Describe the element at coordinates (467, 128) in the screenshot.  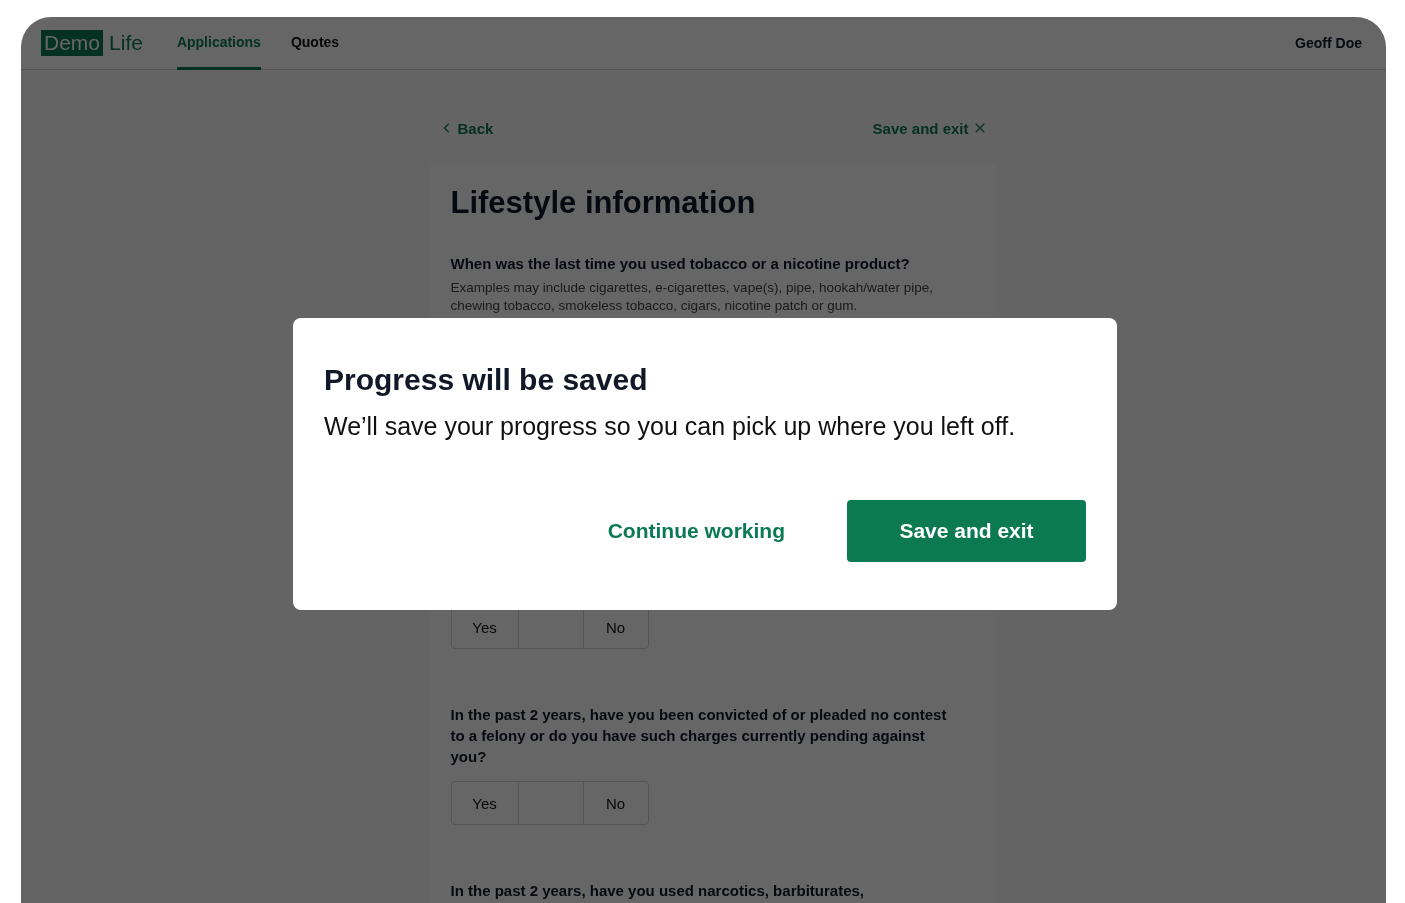
I see `back-link: Back` at that location.